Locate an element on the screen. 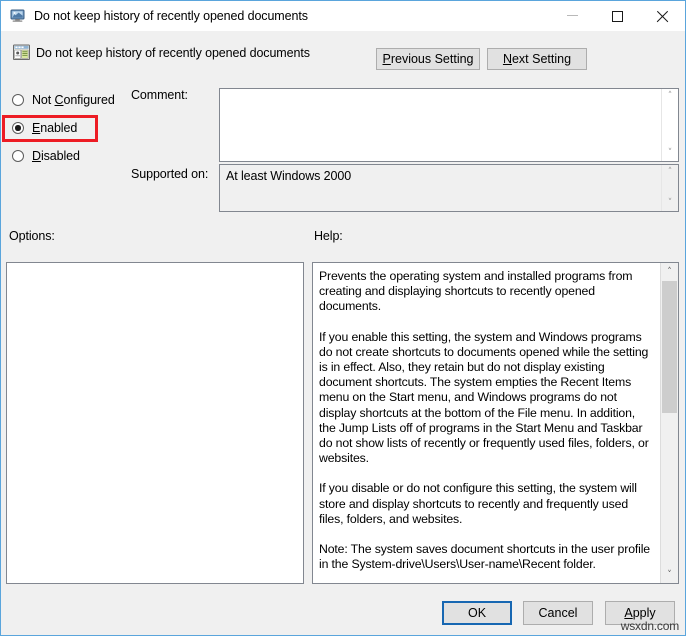 This screenshot has width=686, height=636. help-label: Help: is located at coordinates (328, 236).